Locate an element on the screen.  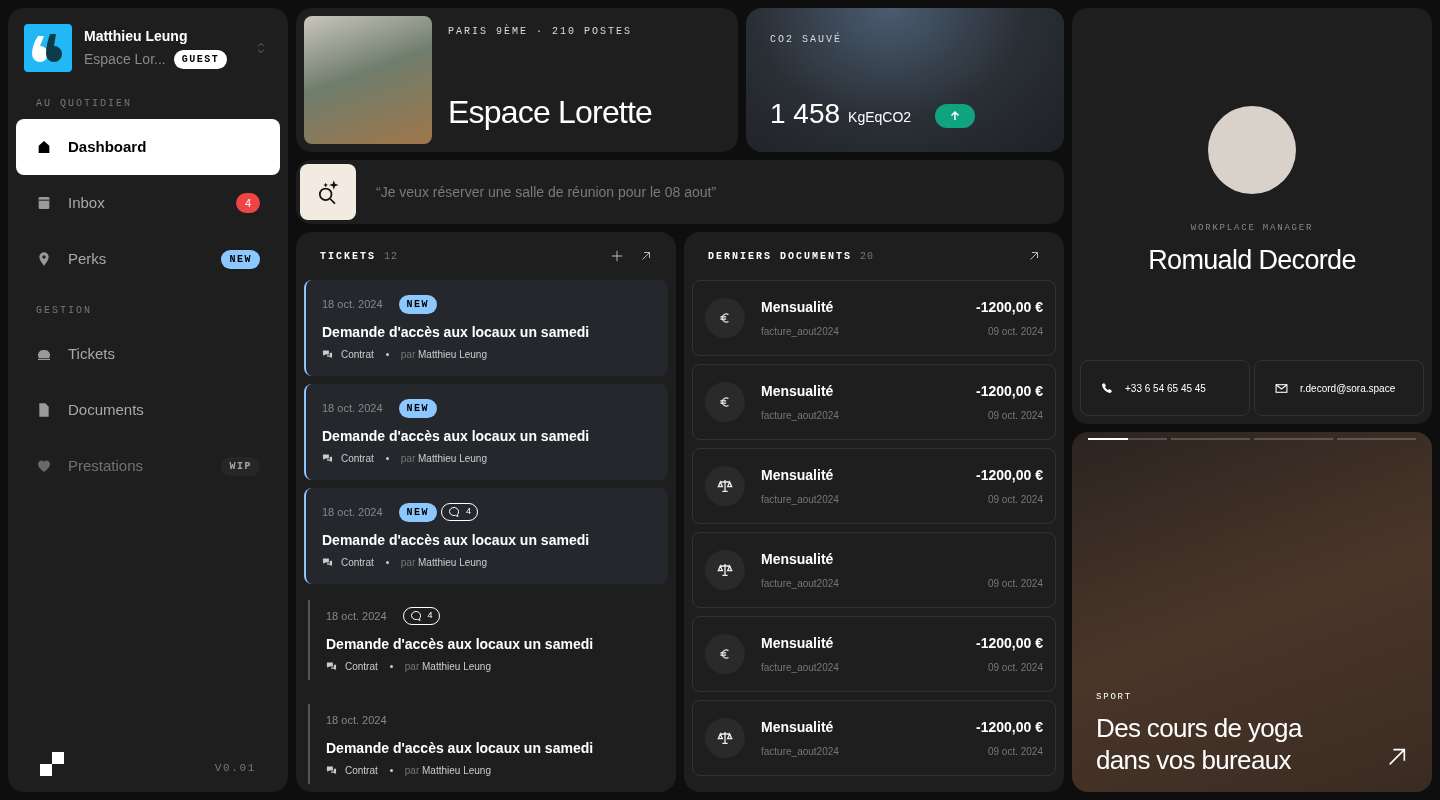
panel-title: DERNIERS DOCUMENTS is located at coordinates (780, 256).